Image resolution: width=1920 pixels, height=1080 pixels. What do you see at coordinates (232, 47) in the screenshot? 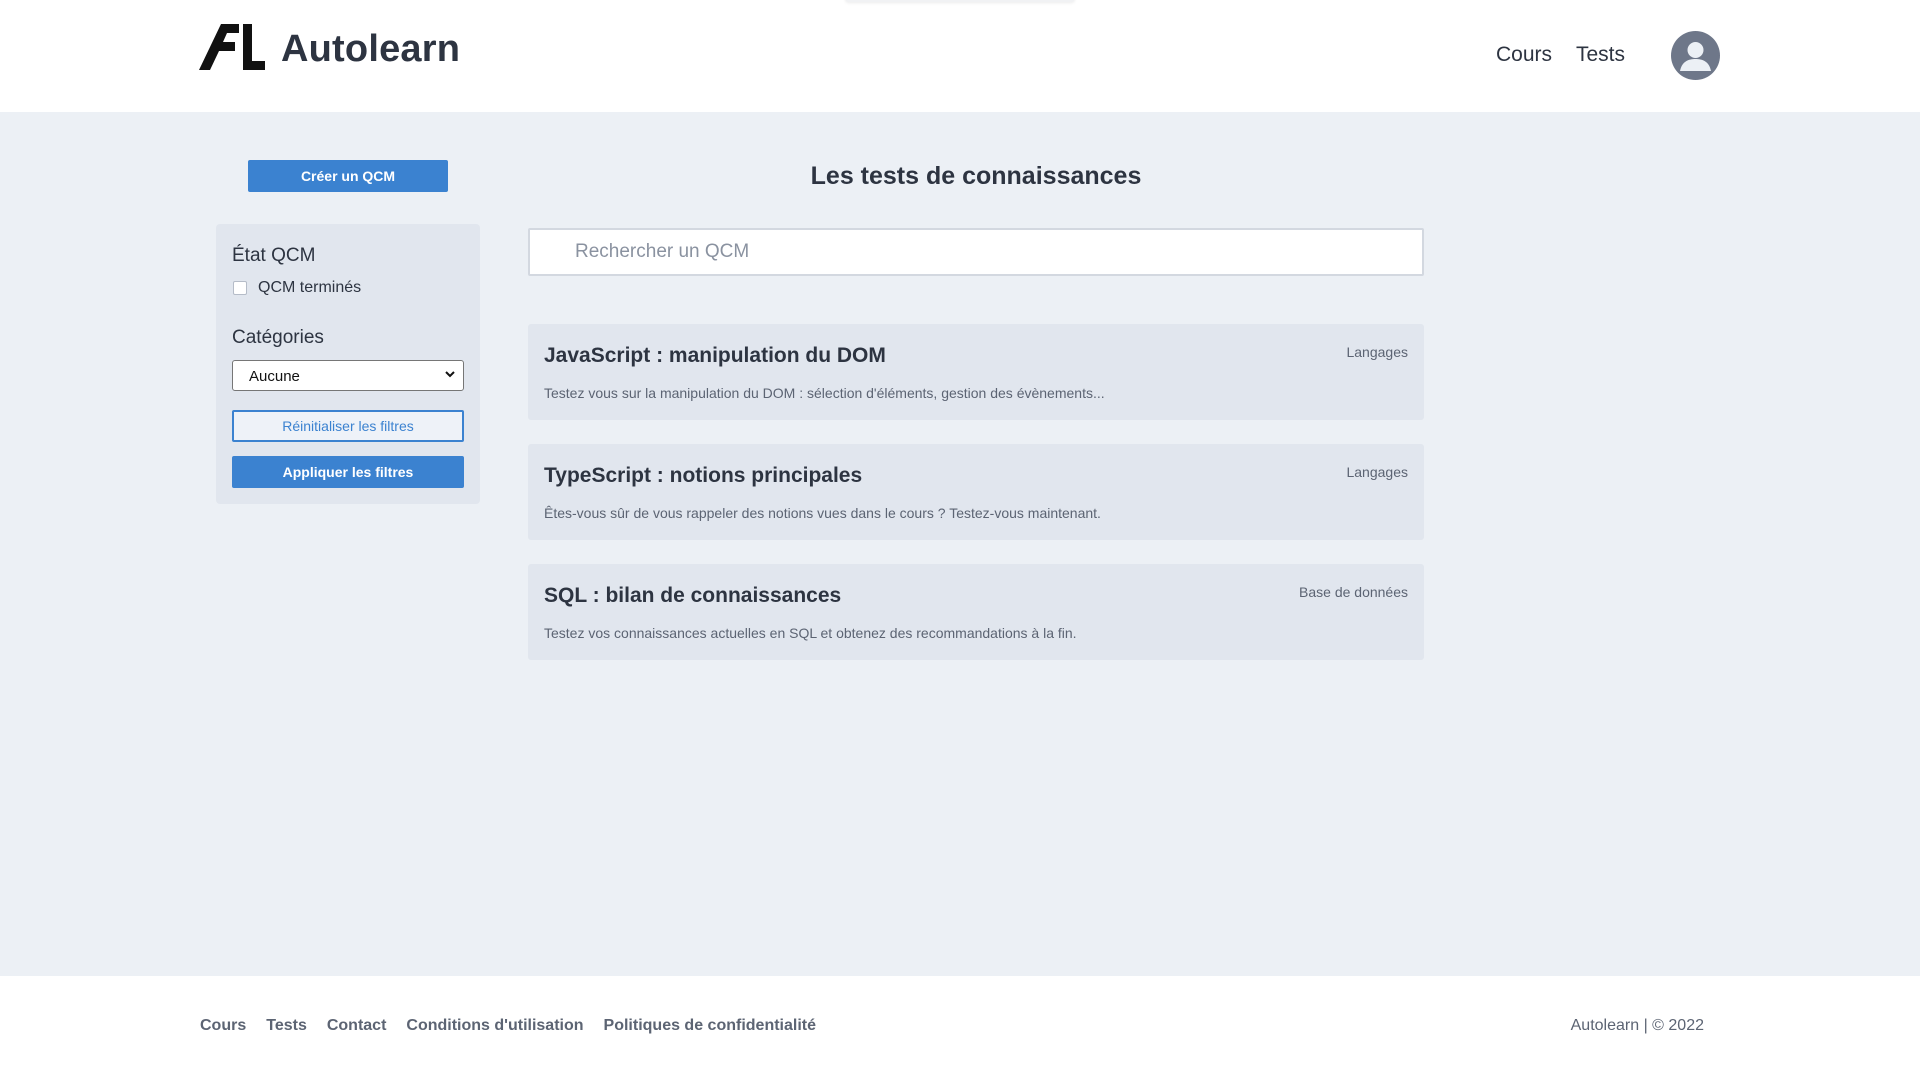
I see `autolearn-logo-icon` at bounding box center [232, 47].